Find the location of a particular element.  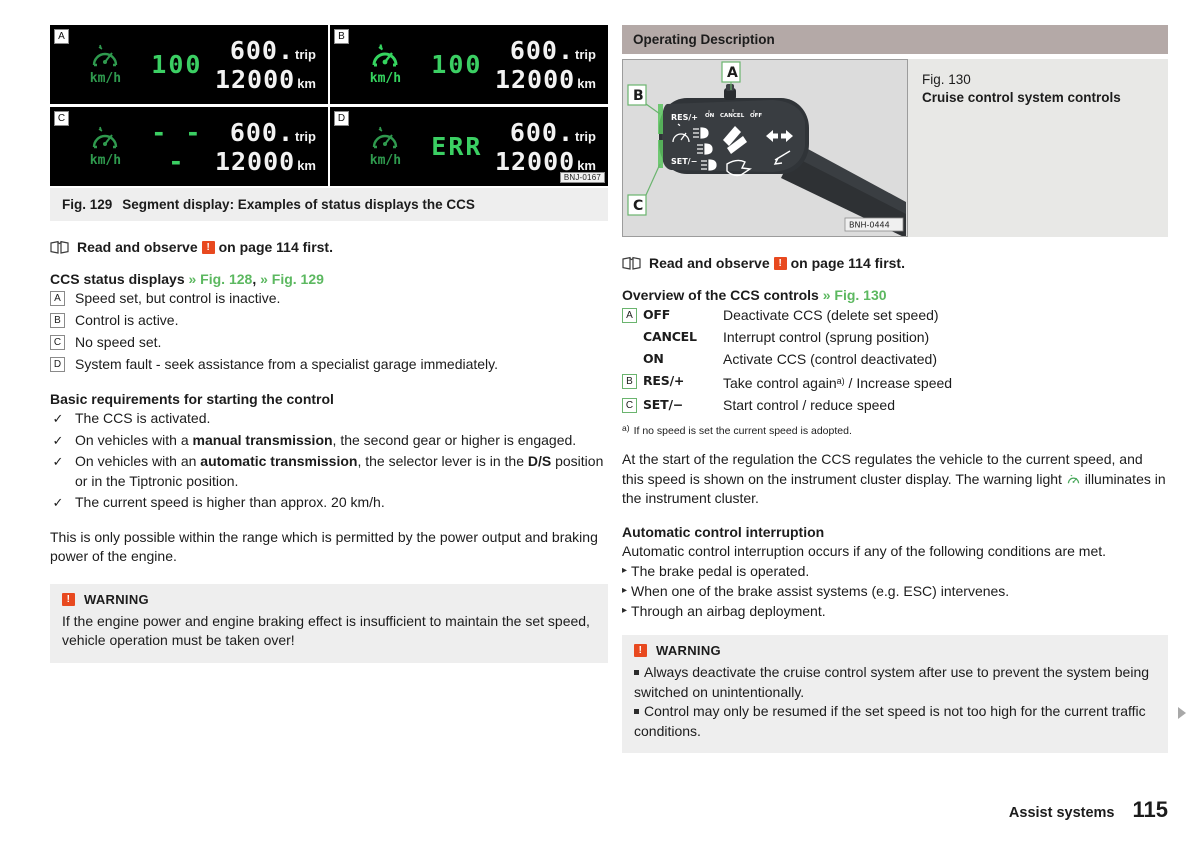

svg-text: OFF is located at coordinates (756, 116).